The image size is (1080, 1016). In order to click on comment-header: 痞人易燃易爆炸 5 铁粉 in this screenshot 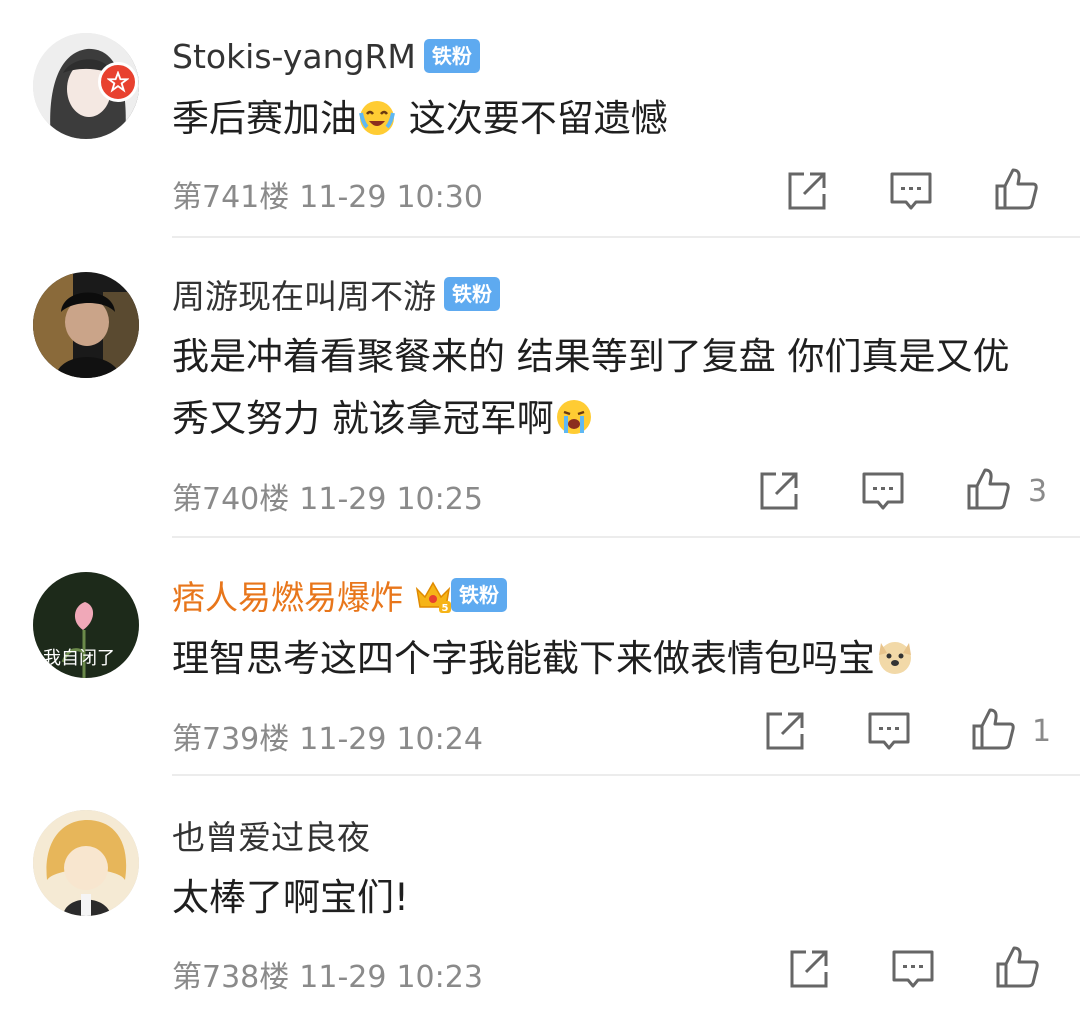, I will do `click(339, 595)`.